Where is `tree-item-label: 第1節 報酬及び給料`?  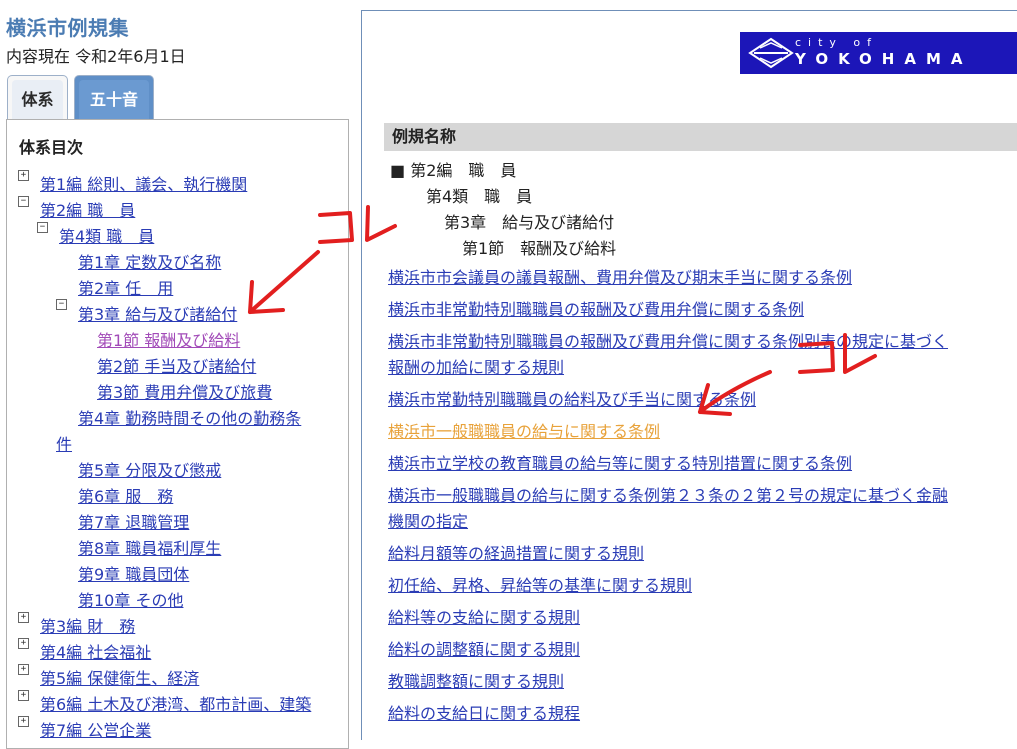 tree-item-label: 第1節 報酬及び給料 is located at coordinates (168, 340).